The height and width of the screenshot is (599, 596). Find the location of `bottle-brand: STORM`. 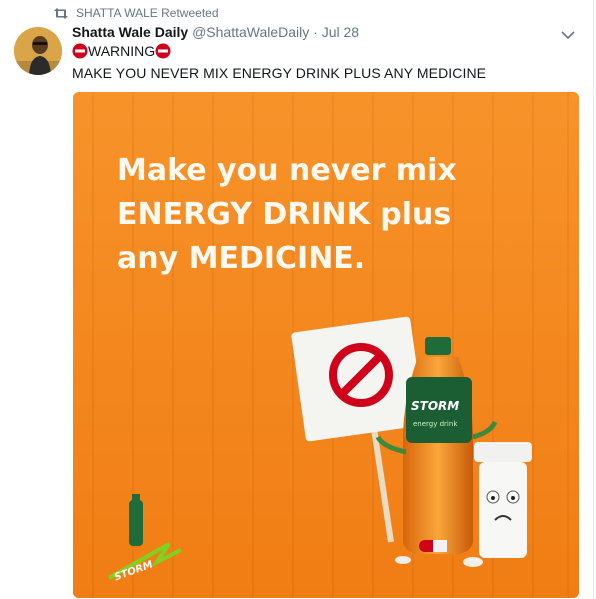

bottle-brand: STORM is located at coordinates (435, 406).